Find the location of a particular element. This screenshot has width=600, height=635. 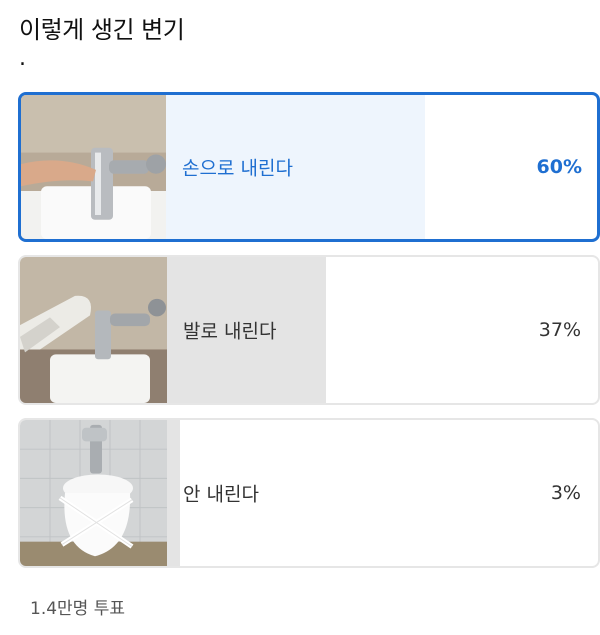

foot-flushing-photo is located at coordinates (93, 330).